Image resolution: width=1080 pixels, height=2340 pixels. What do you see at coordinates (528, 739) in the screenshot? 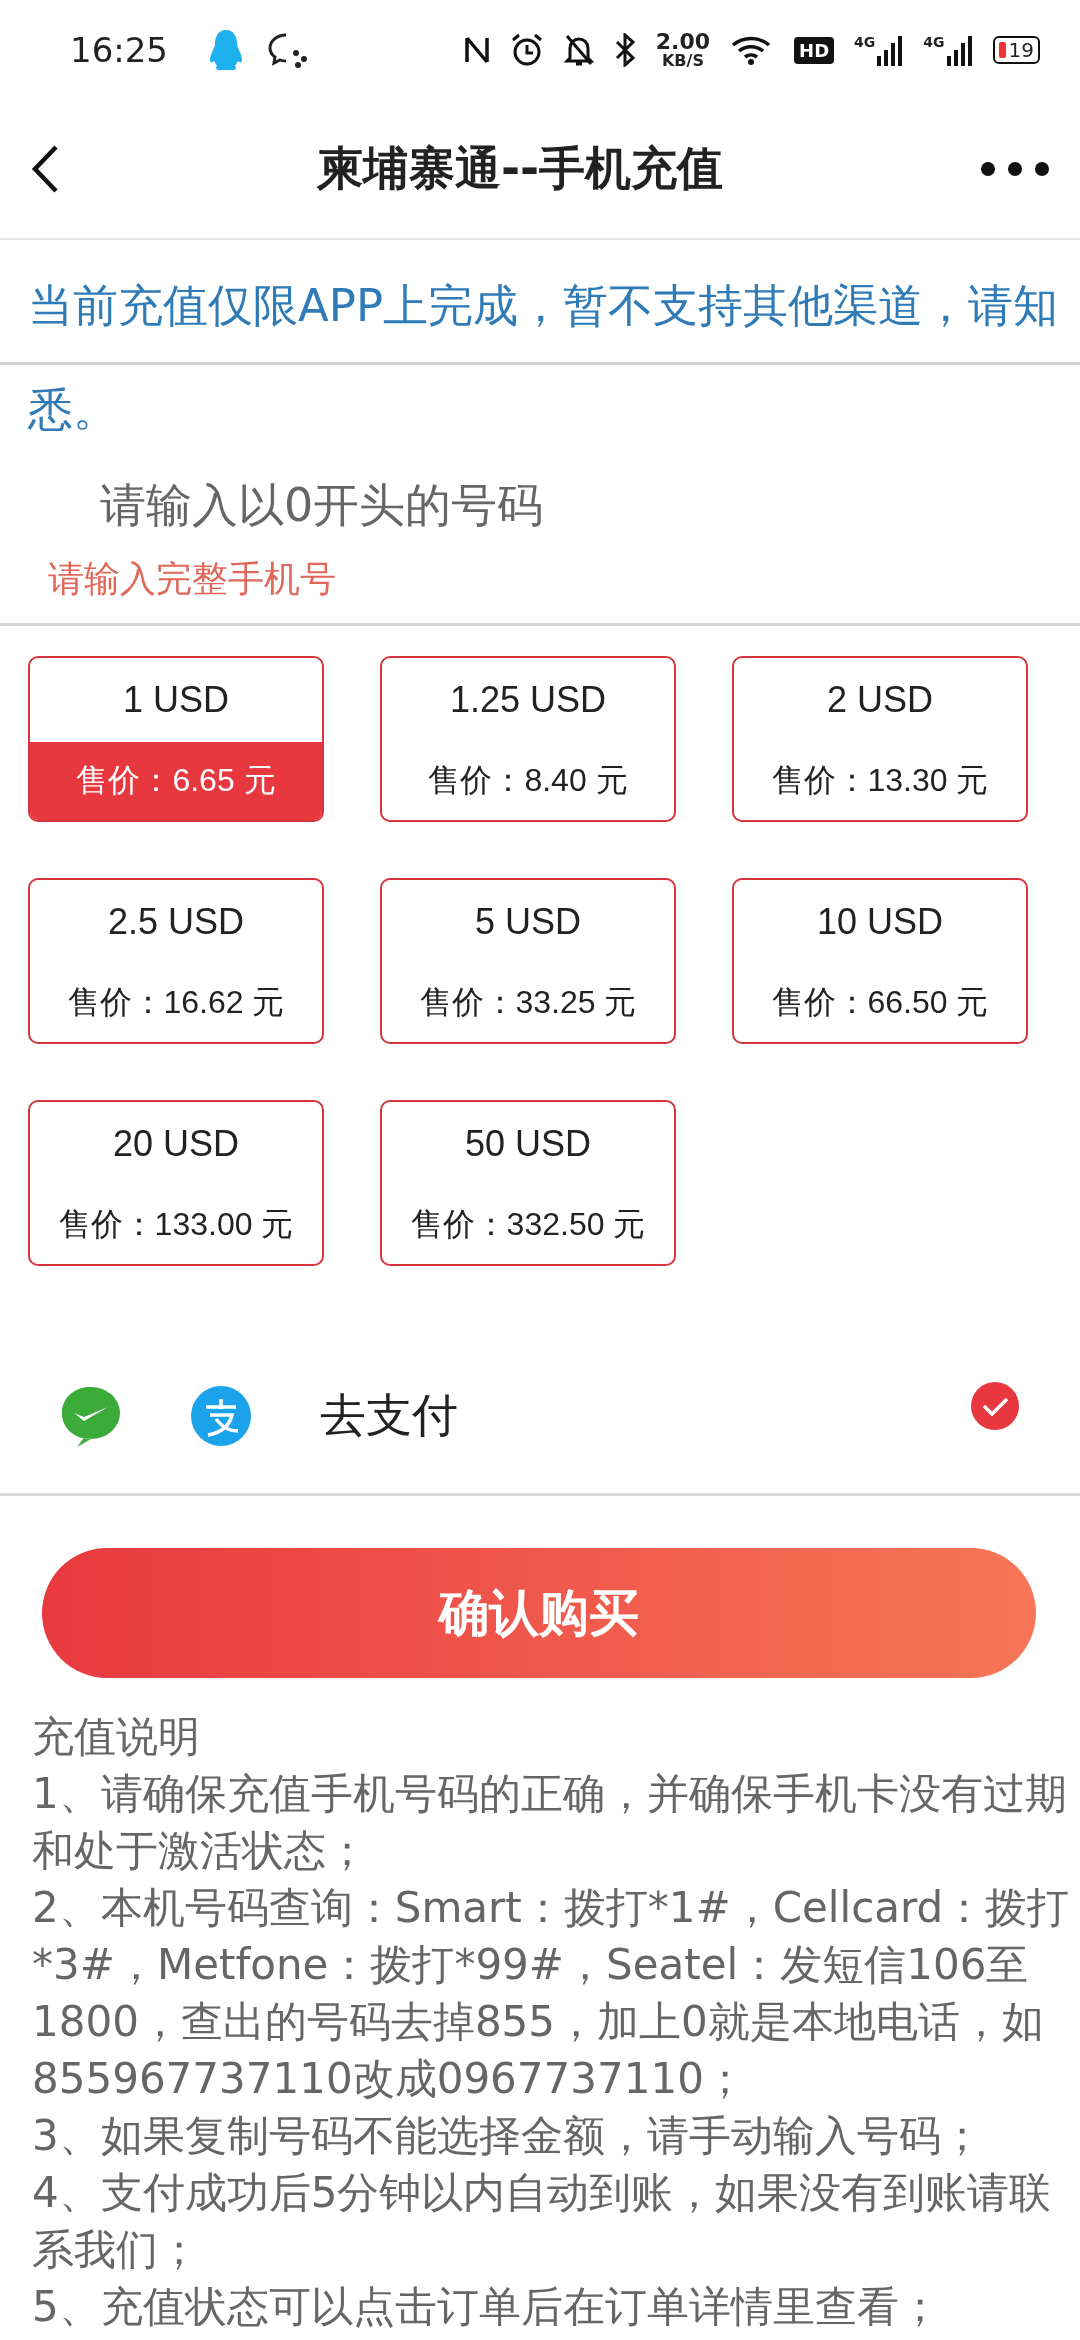
I see `package-option: 1.25 USD 售价：8.40 元` at bounding box center [528, 739].